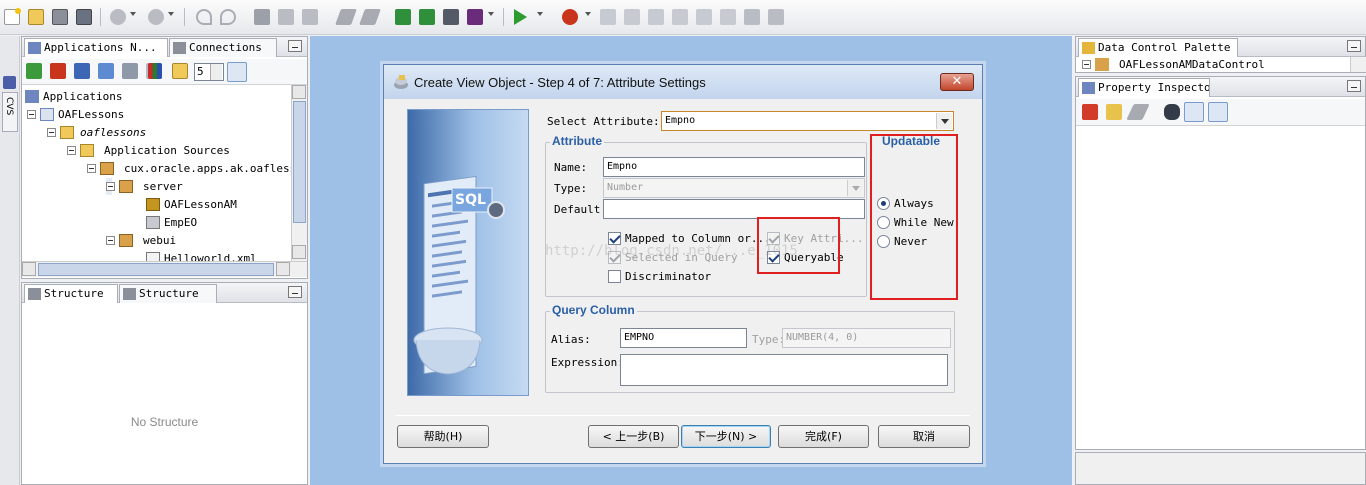  Describe the element at coordinates (427, 17) in the screenshot. I see `compile-all-icon` at that location.